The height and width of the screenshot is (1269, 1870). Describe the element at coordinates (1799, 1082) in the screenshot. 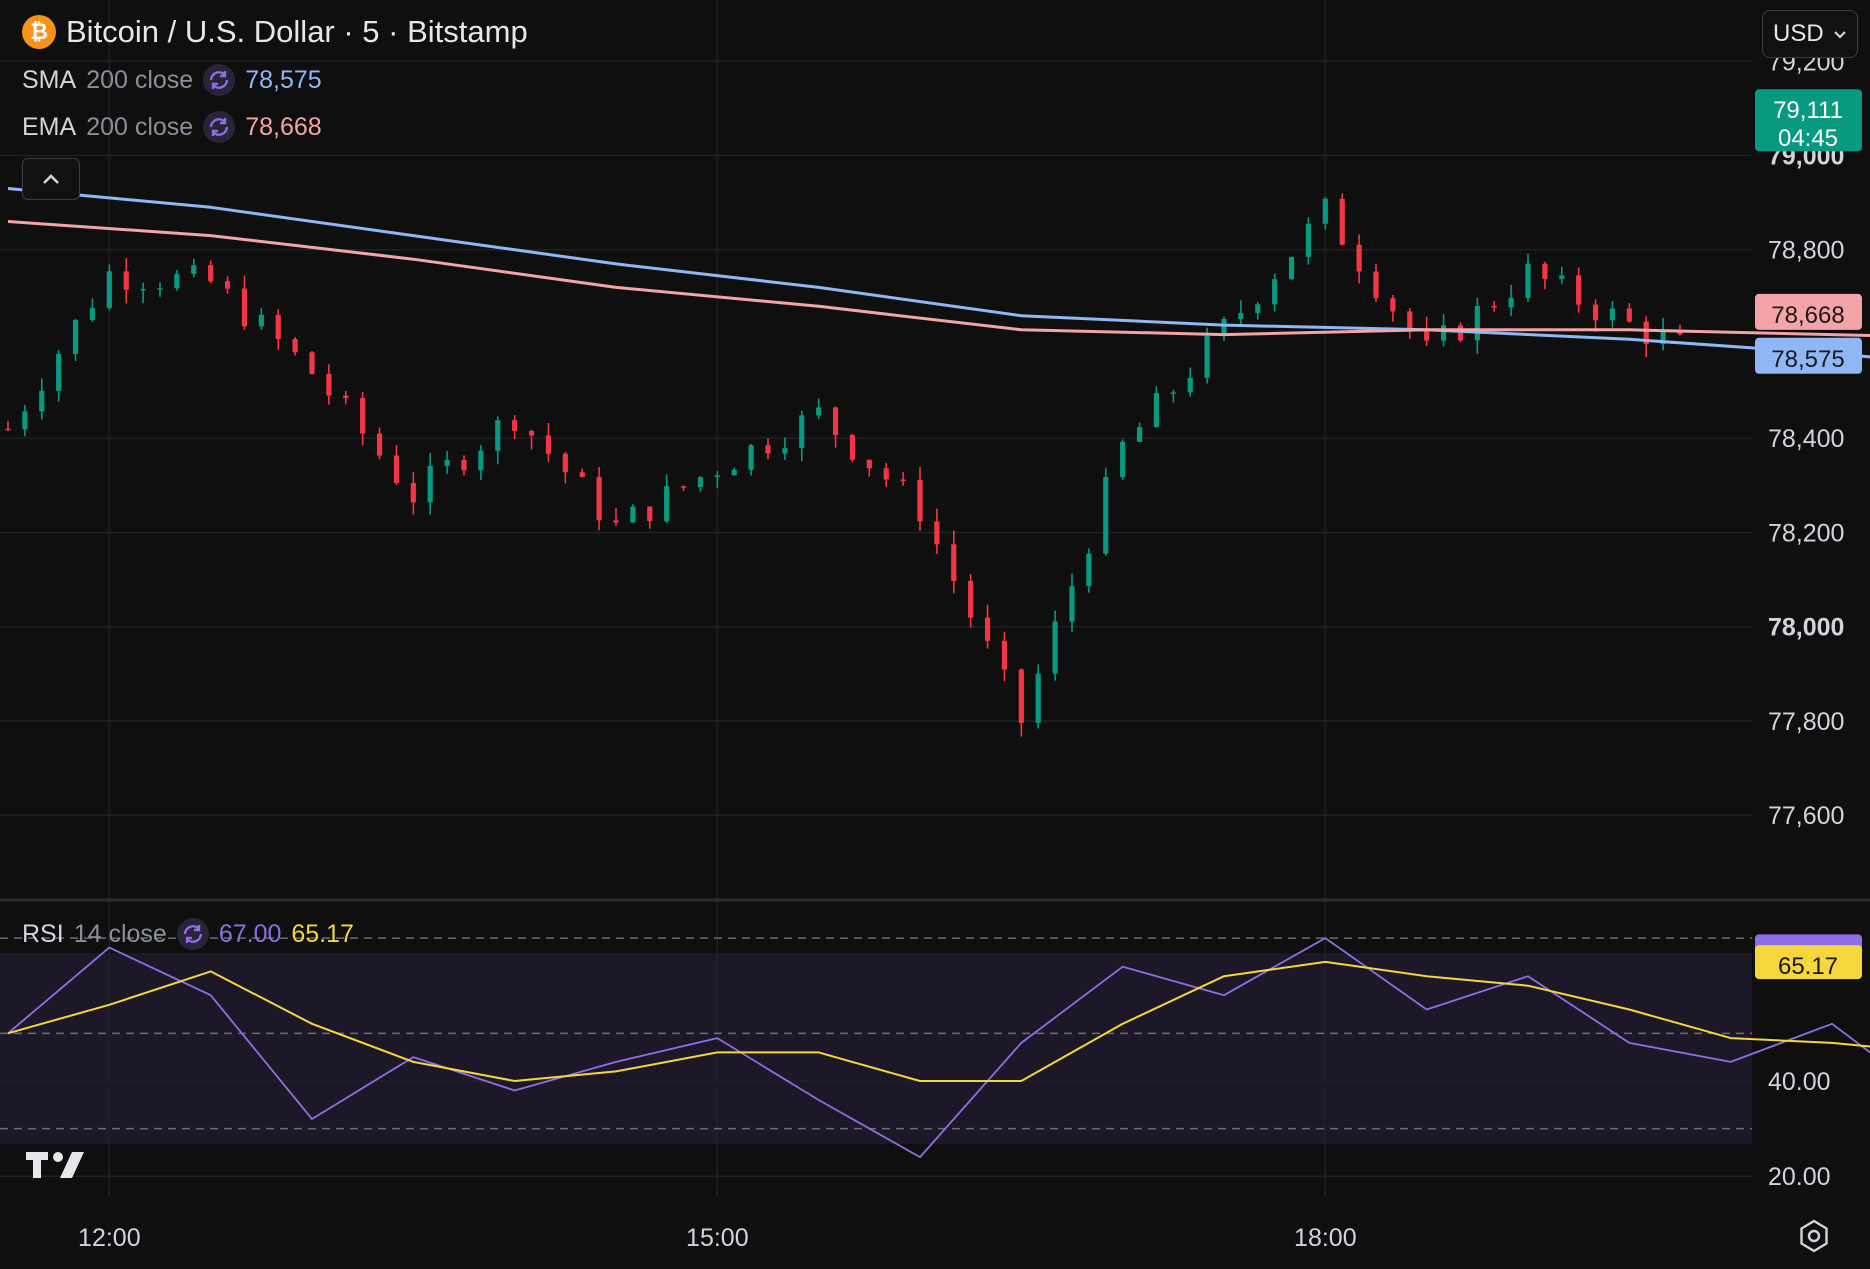

I see `rsi-tick-label: 40.00` at that location.